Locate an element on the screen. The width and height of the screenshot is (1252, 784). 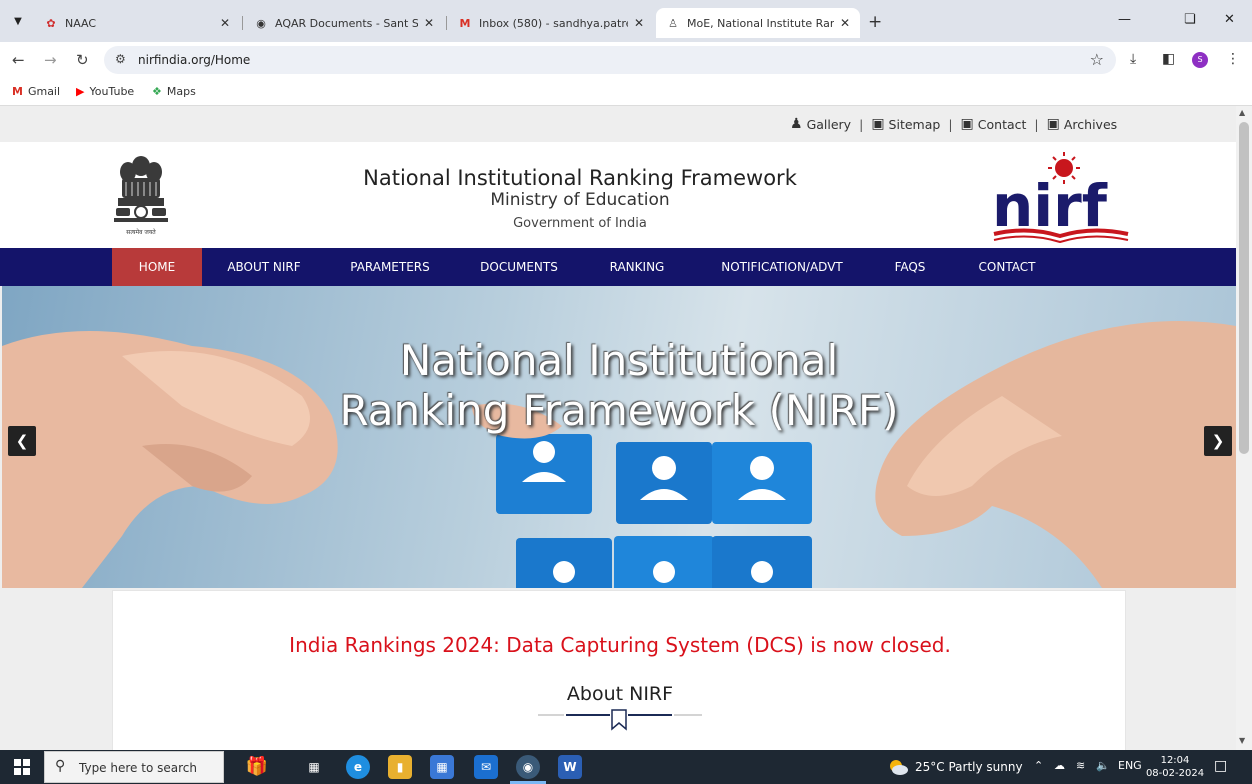
tab-separator is located at coordinates (242, 23).